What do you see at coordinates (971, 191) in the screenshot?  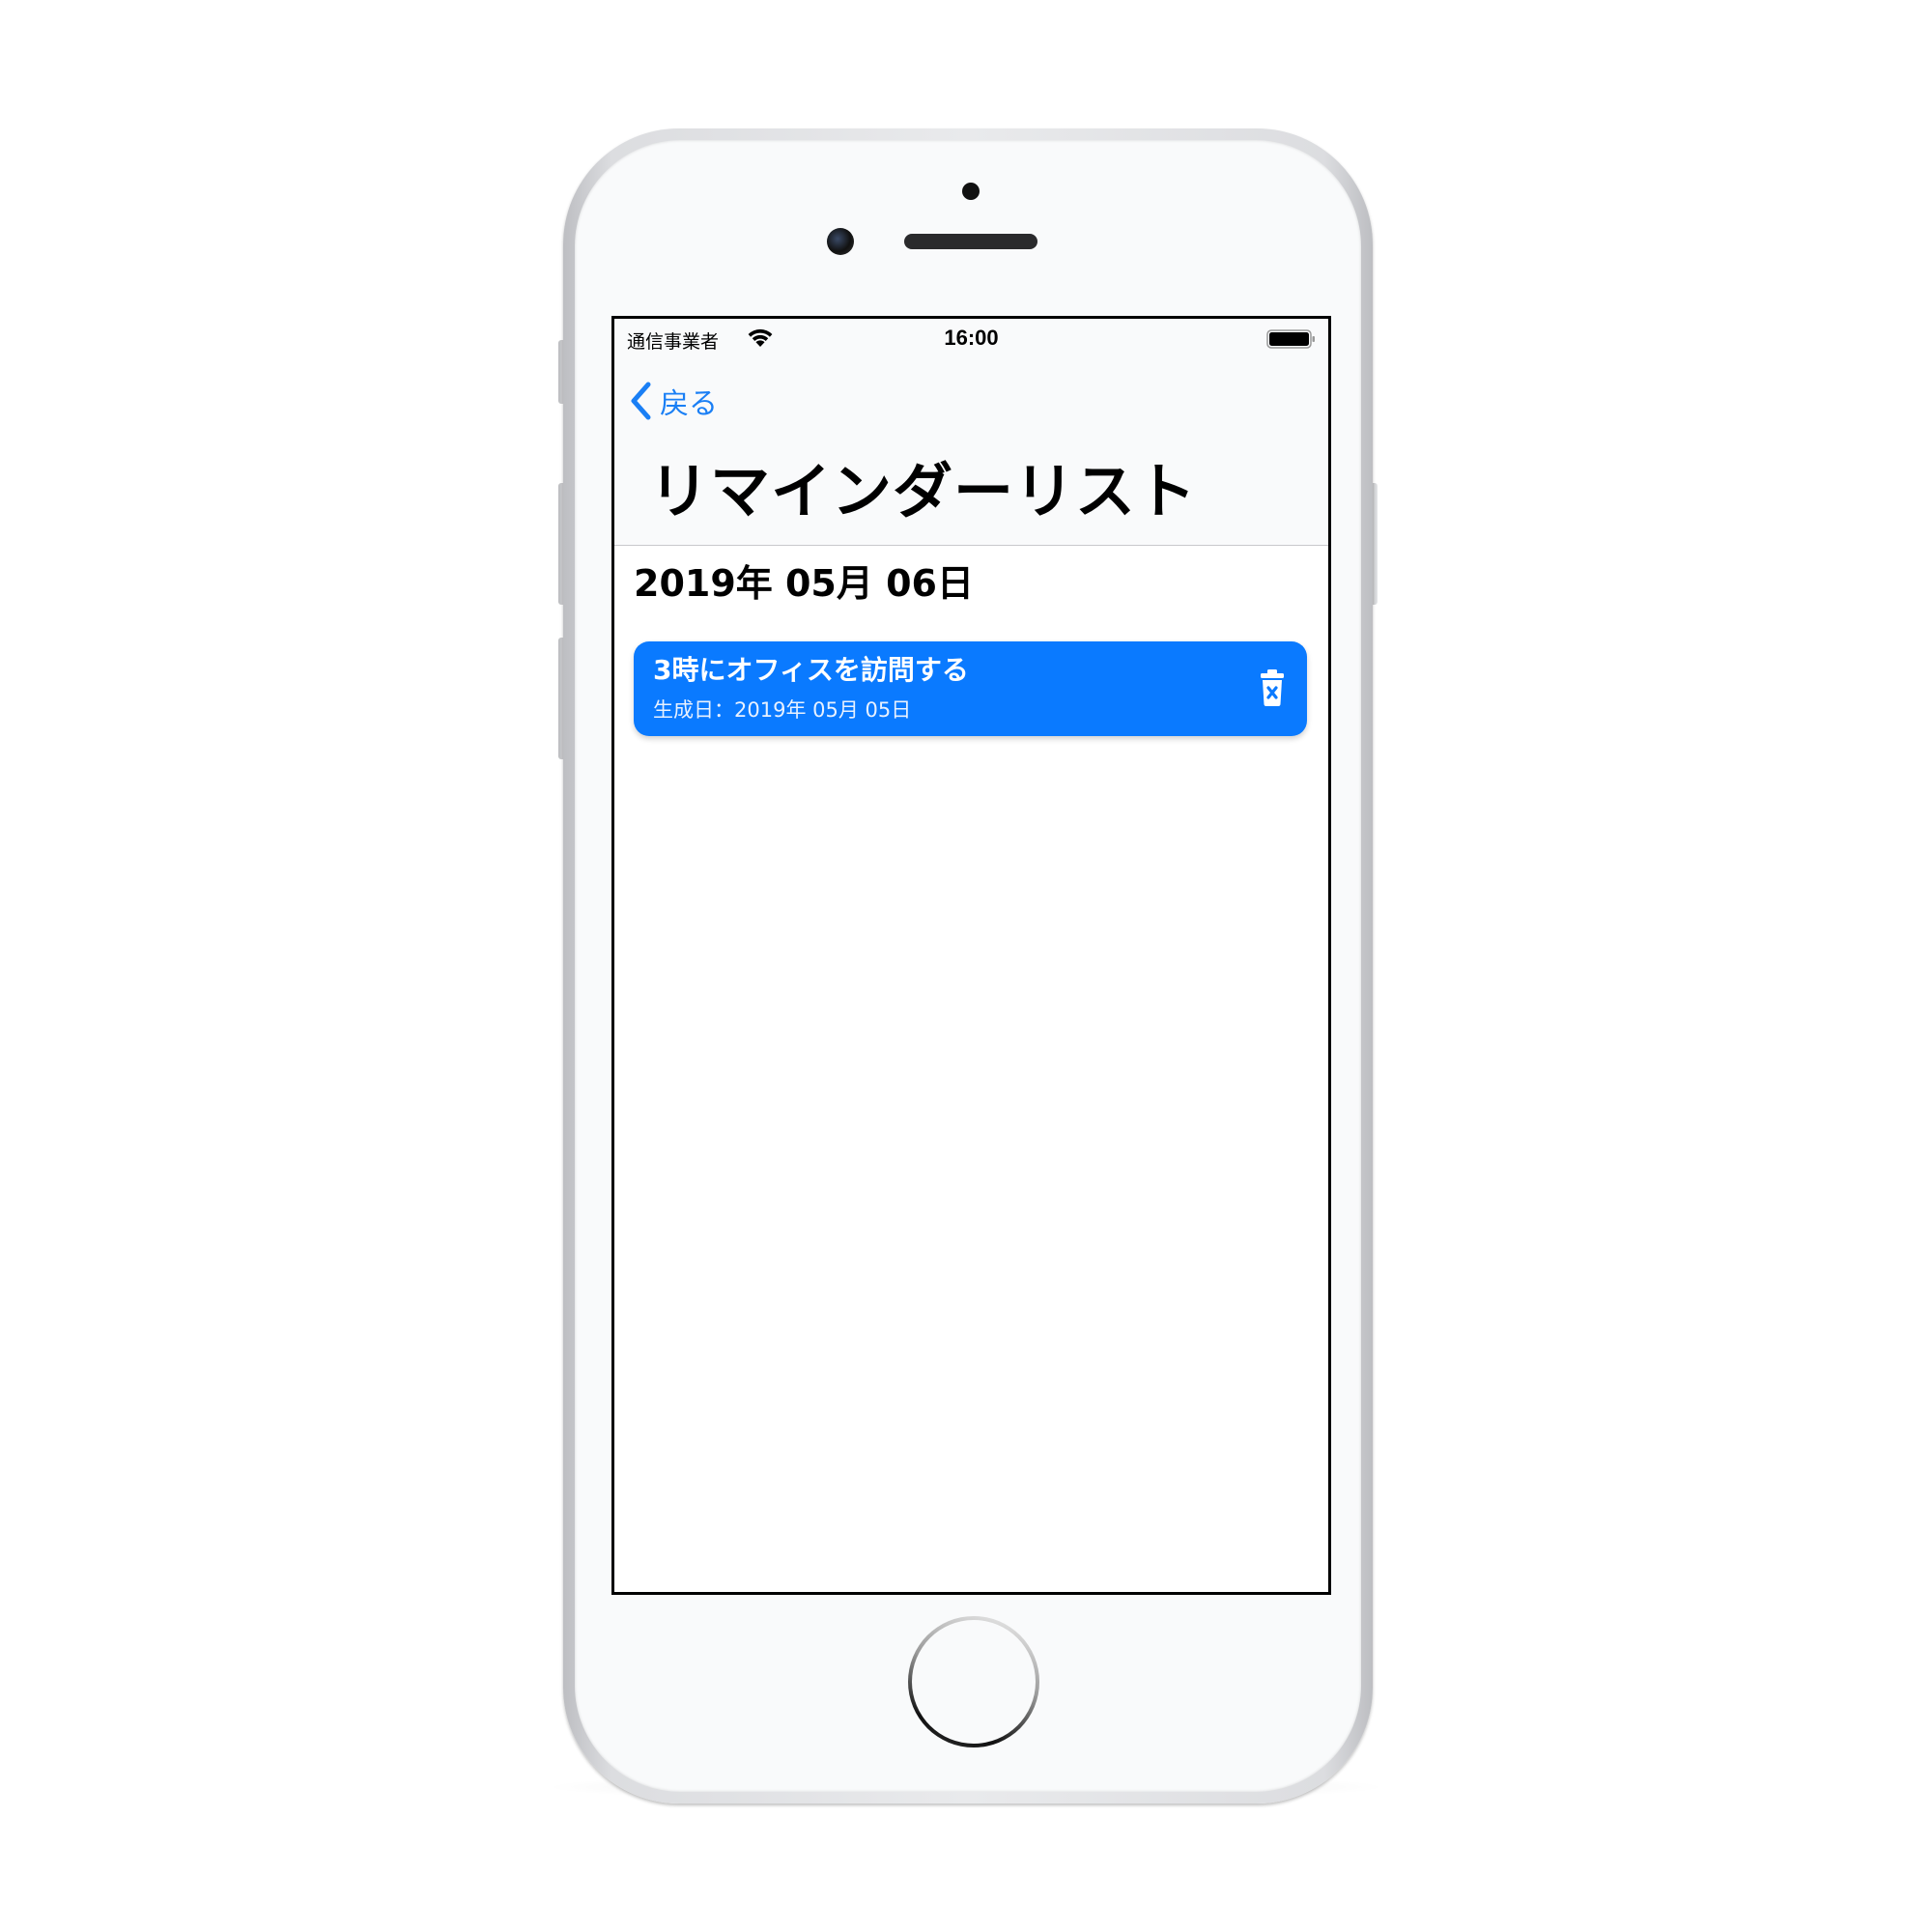 I see `proximity-sensor` at bounding box center [971, 191].